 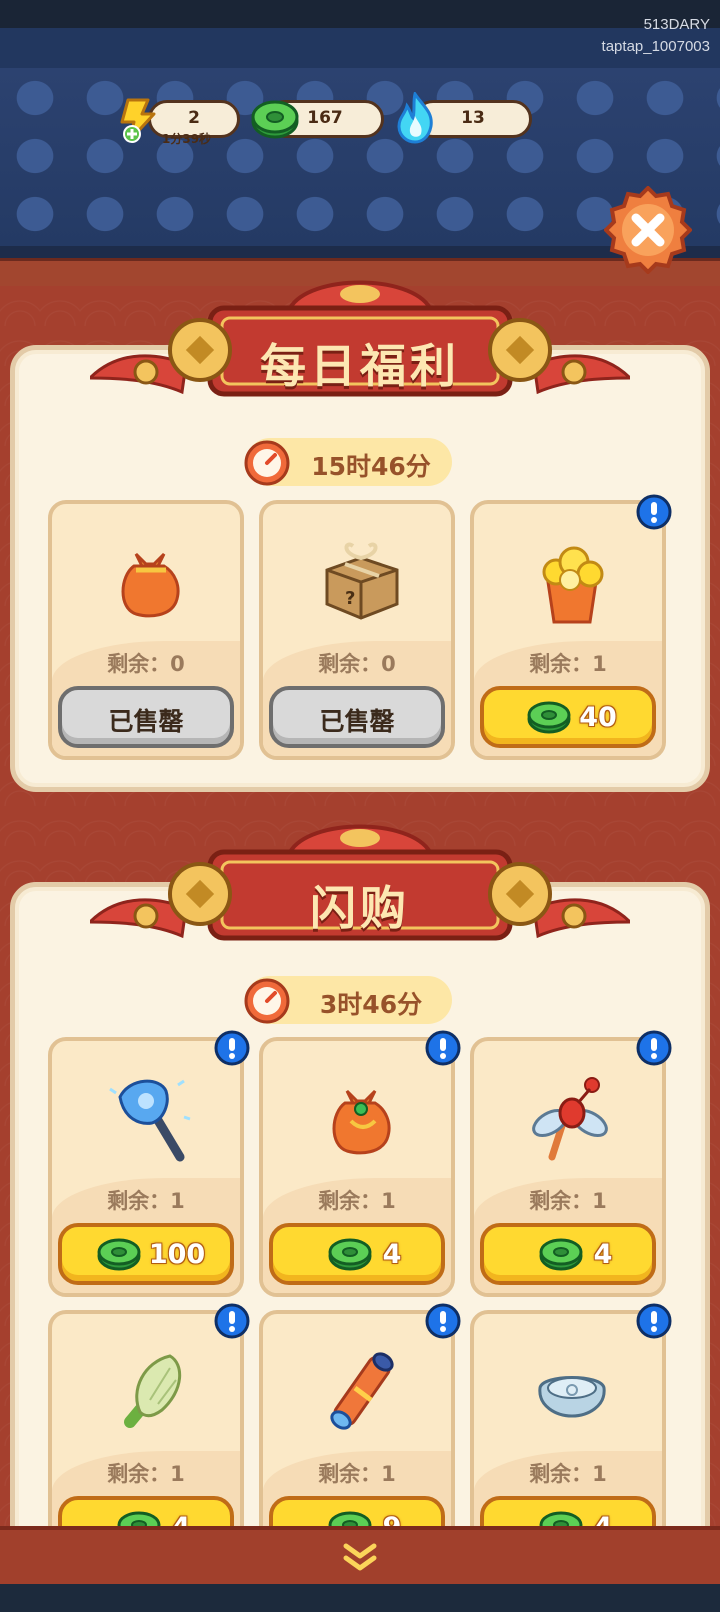 I want to click on buy-button: 40, so click(x=568, y=717).